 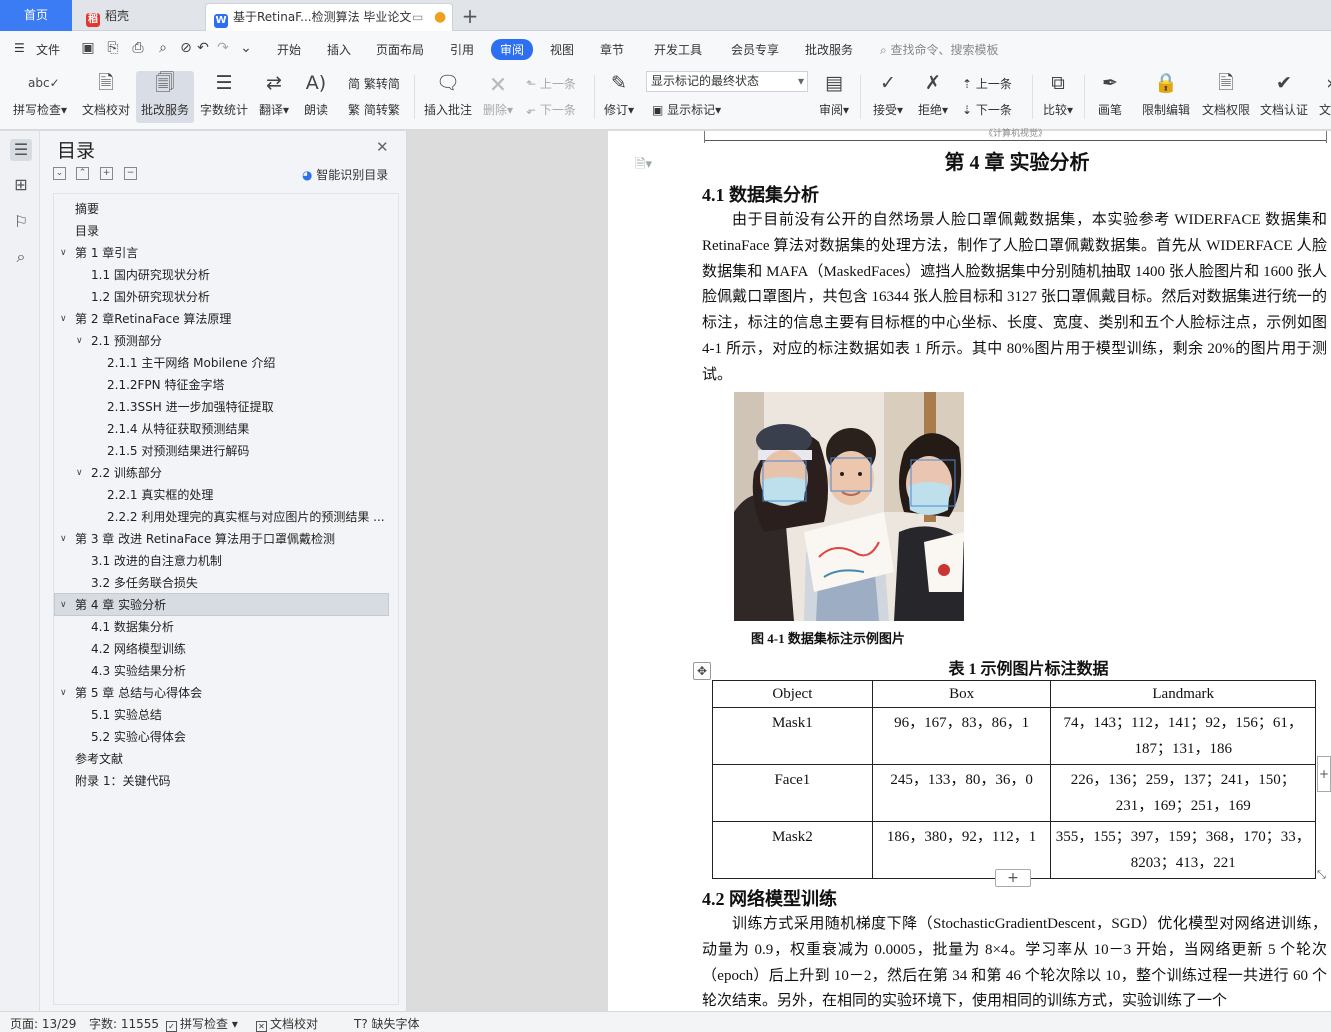 I want to click on toc-item: 2.1.1 主干网络 Mobilene 介绍, so click(x=191, y=363).